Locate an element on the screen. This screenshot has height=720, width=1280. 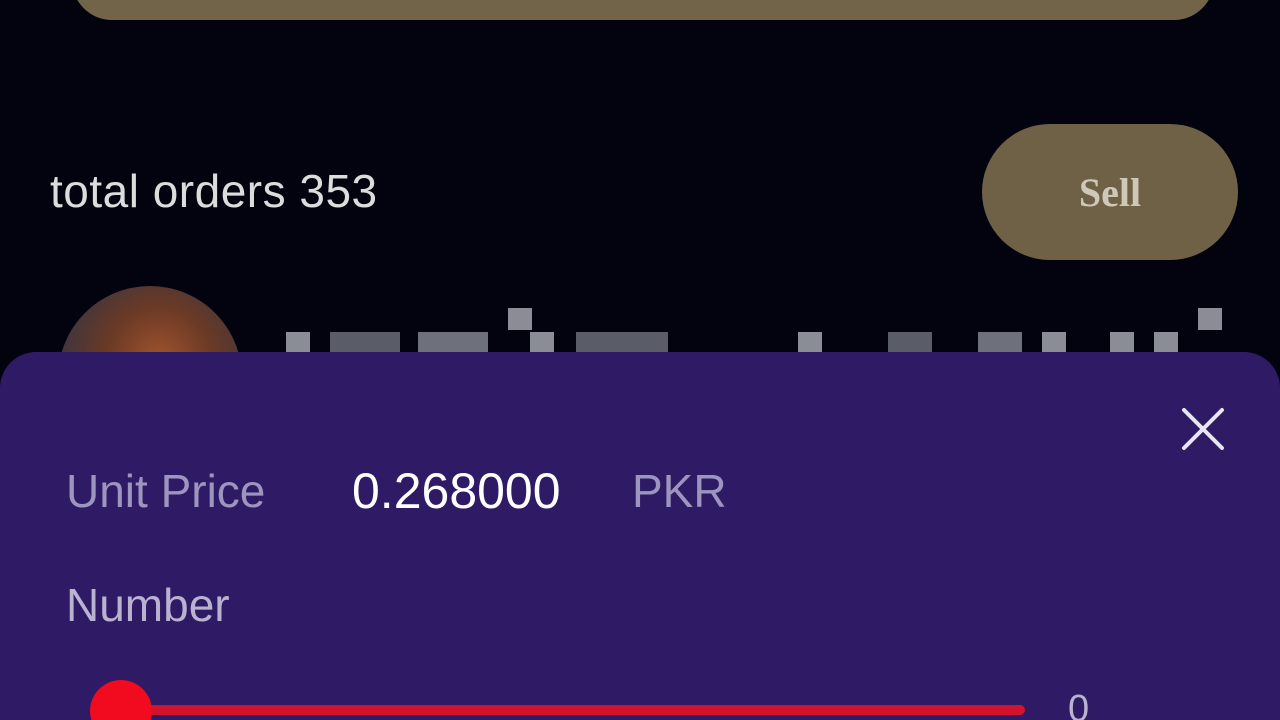
unit-price-value: 0.268000 is located at coordinates (456, 491).